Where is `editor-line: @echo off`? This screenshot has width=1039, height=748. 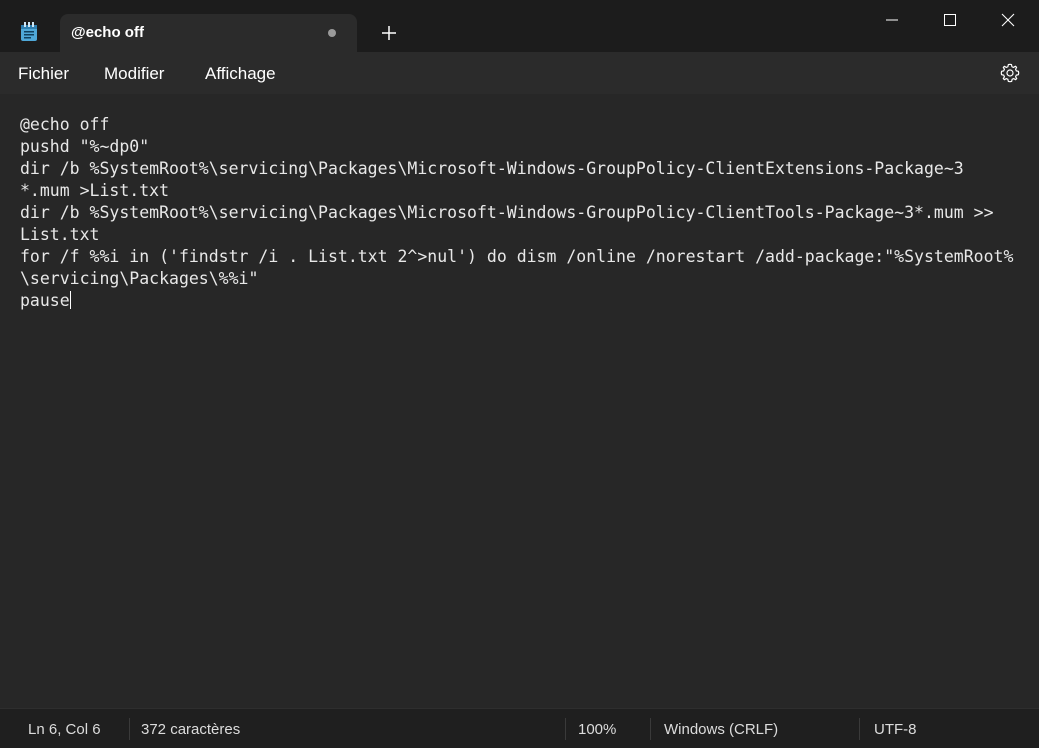 editor-line: @echo off is located at coordinates (65, 124).